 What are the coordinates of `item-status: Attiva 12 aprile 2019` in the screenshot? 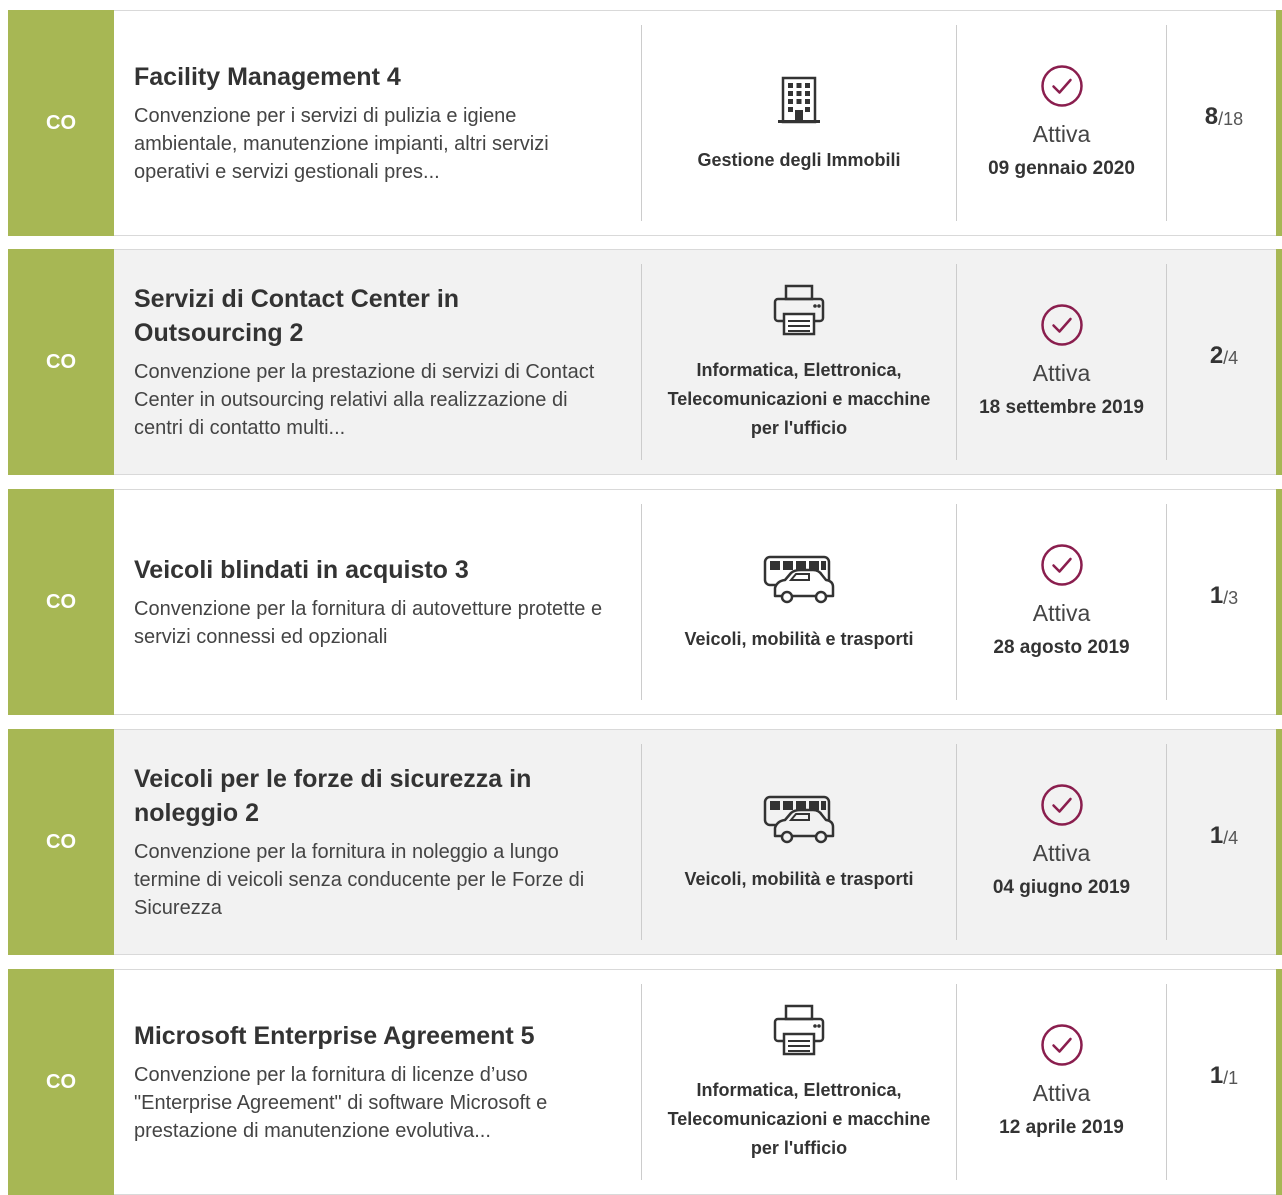 It's located at (1061, 1082).